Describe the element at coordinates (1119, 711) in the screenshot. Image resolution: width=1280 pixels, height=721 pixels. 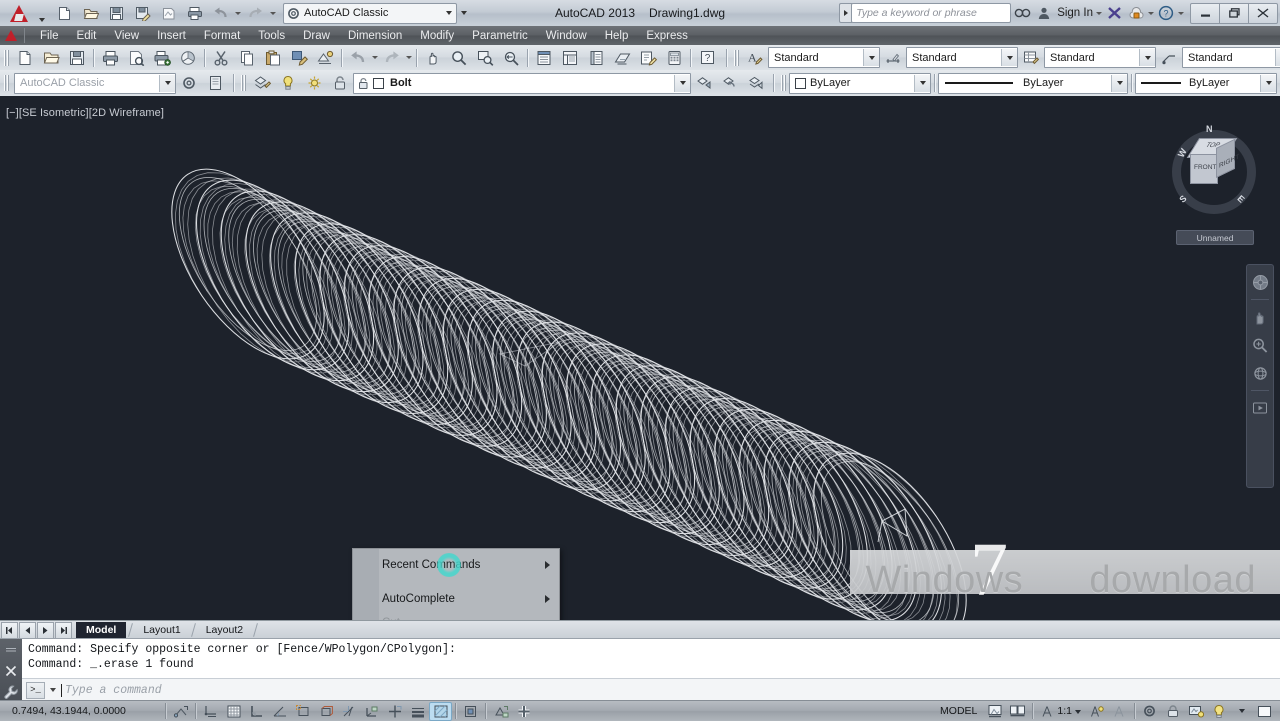
I see `auto-scale-icon` at that location.